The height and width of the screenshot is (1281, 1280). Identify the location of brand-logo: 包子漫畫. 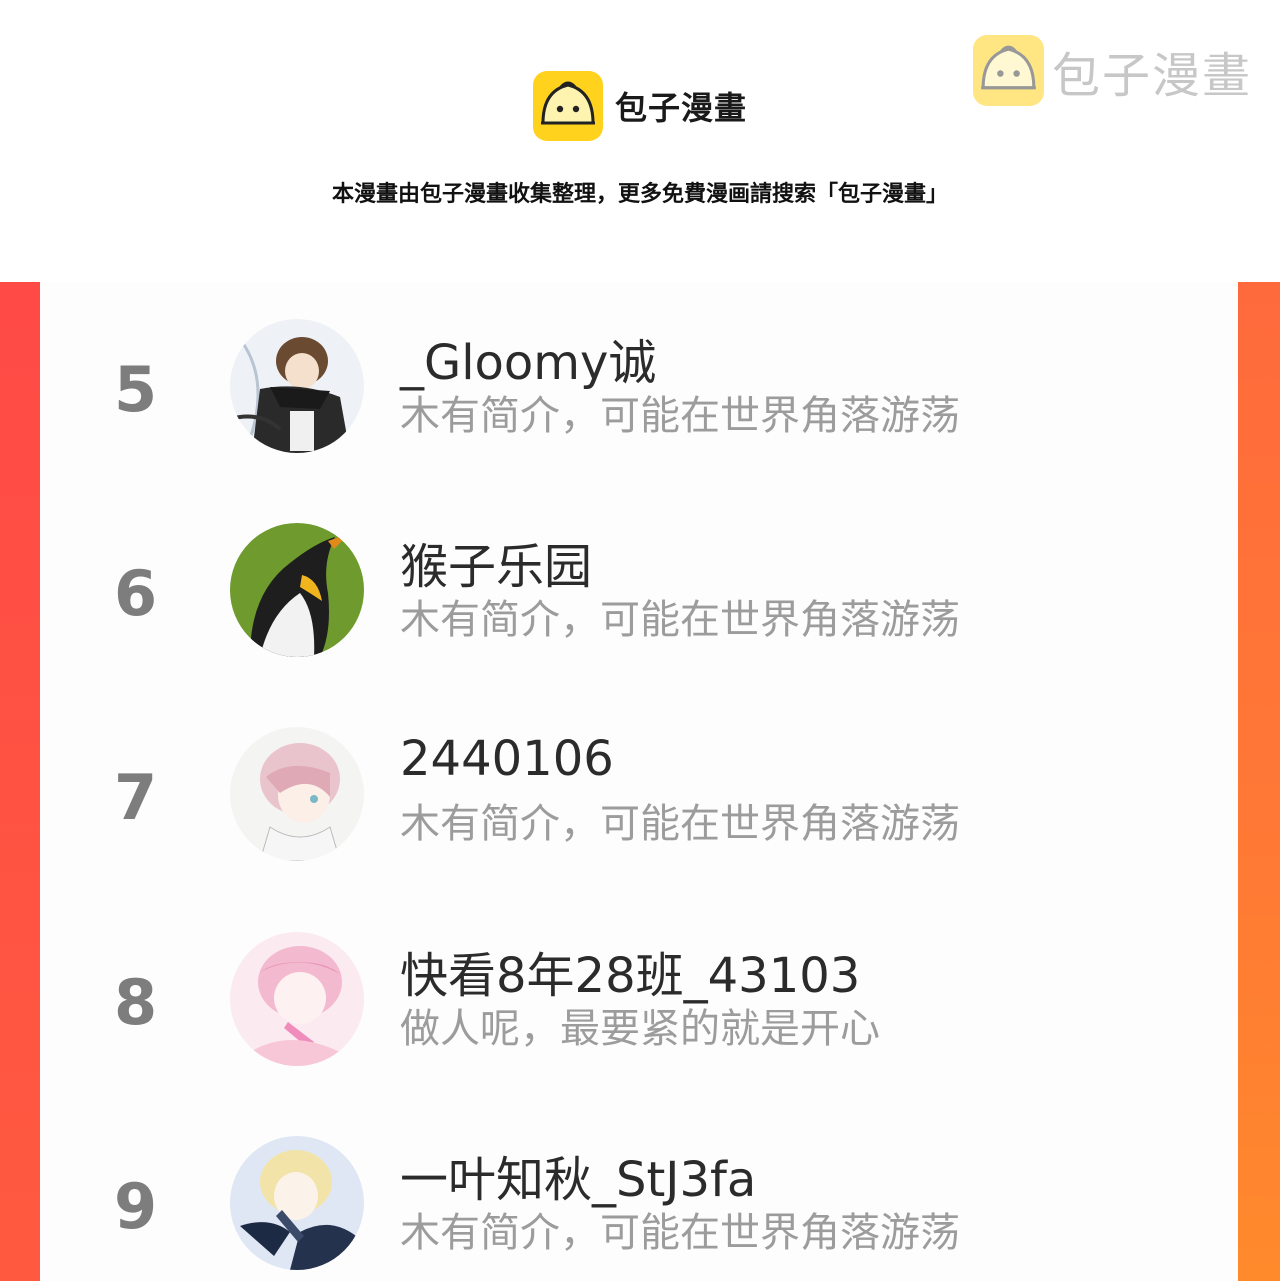
(640, 106).